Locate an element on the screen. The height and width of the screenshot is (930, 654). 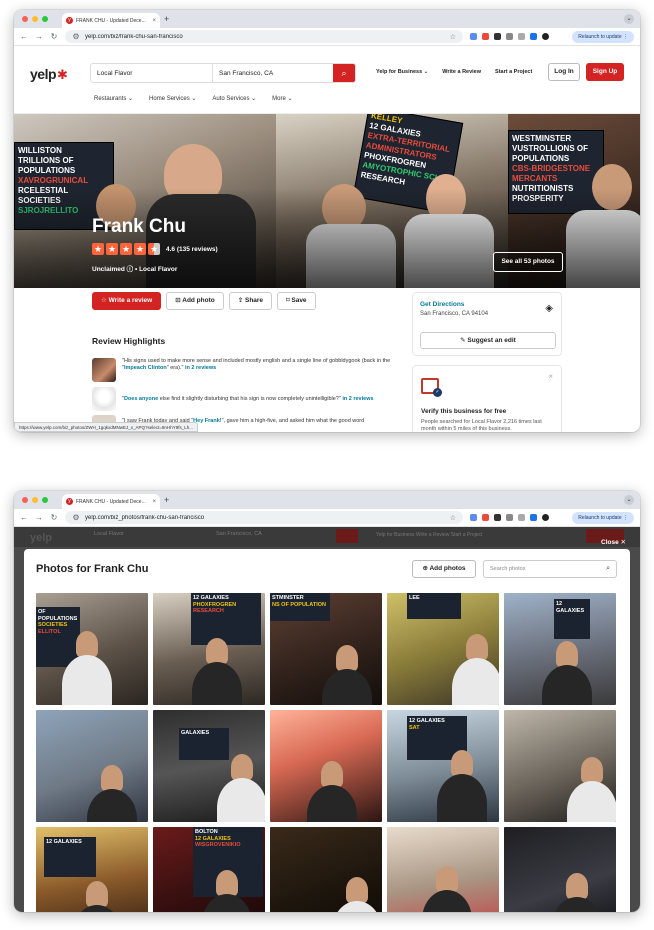
share-button: ⇪ Share is located at coordinates (250, 301).